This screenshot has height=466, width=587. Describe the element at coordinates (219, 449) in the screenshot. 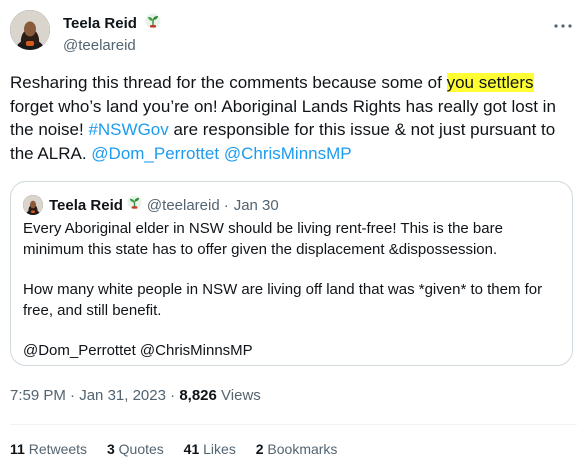

I see `likes-label: Likes` at that location.